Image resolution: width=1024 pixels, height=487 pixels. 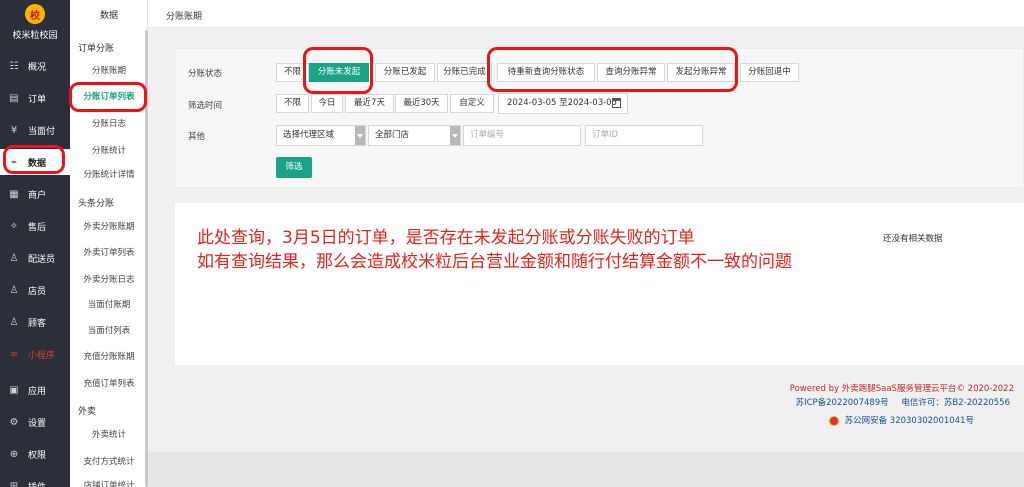 I want to click on plugin-icon: ⊞, so click(x=14, y=483).